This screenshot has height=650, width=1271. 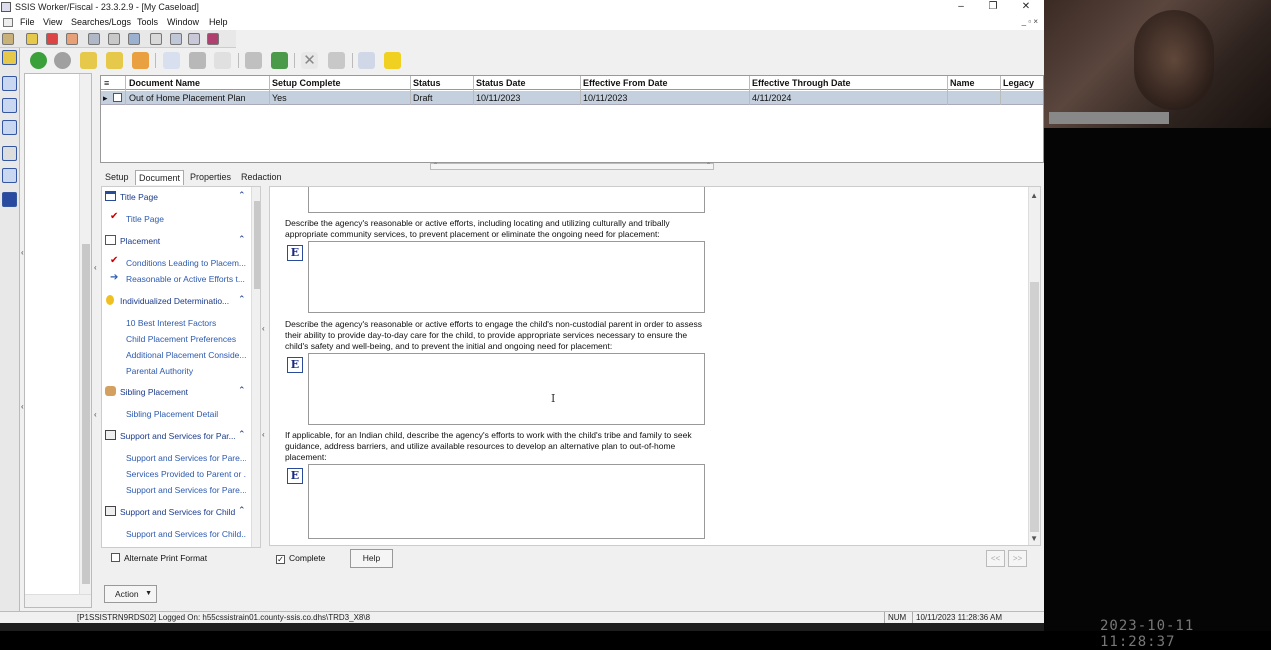 What do you see at coordinates (1034, 195) in the screenshot?
I see `scroll-up-icon: ▲` at bounding box center [1034, 195].